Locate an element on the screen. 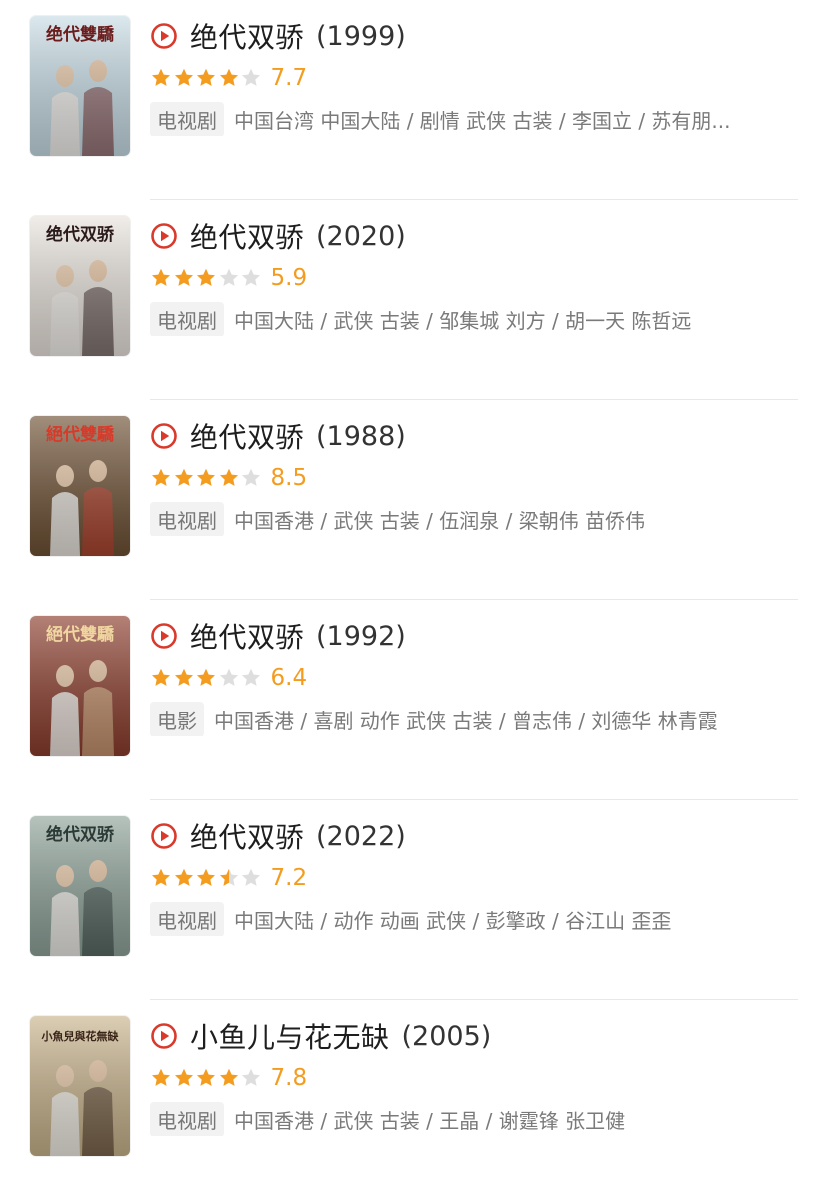 This screenshot has height=1200, width=828. rating-row: 7.2 is located at coordinates (228, 878).